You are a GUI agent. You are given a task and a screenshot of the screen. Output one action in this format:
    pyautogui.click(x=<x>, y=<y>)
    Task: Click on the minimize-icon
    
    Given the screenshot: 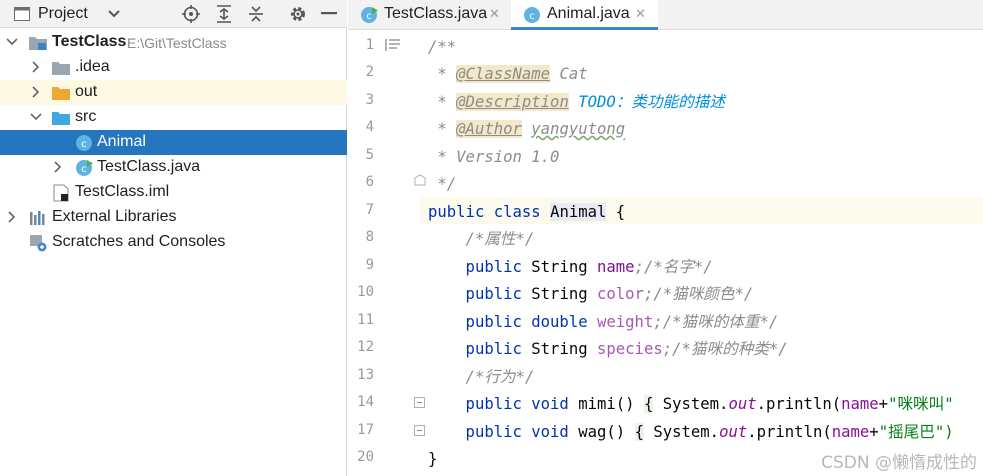 What is the action you would take?
    pyautogui.click(x=329, y=14)
    